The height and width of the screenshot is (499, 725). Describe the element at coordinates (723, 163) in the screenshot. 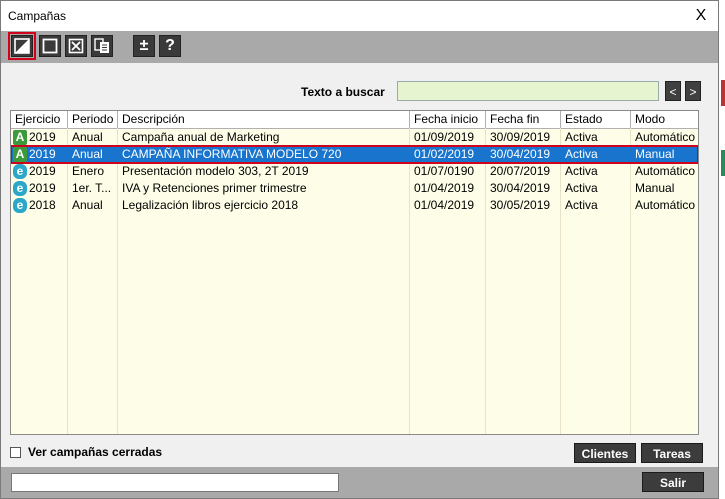

I see `background-green-marker` at that location.